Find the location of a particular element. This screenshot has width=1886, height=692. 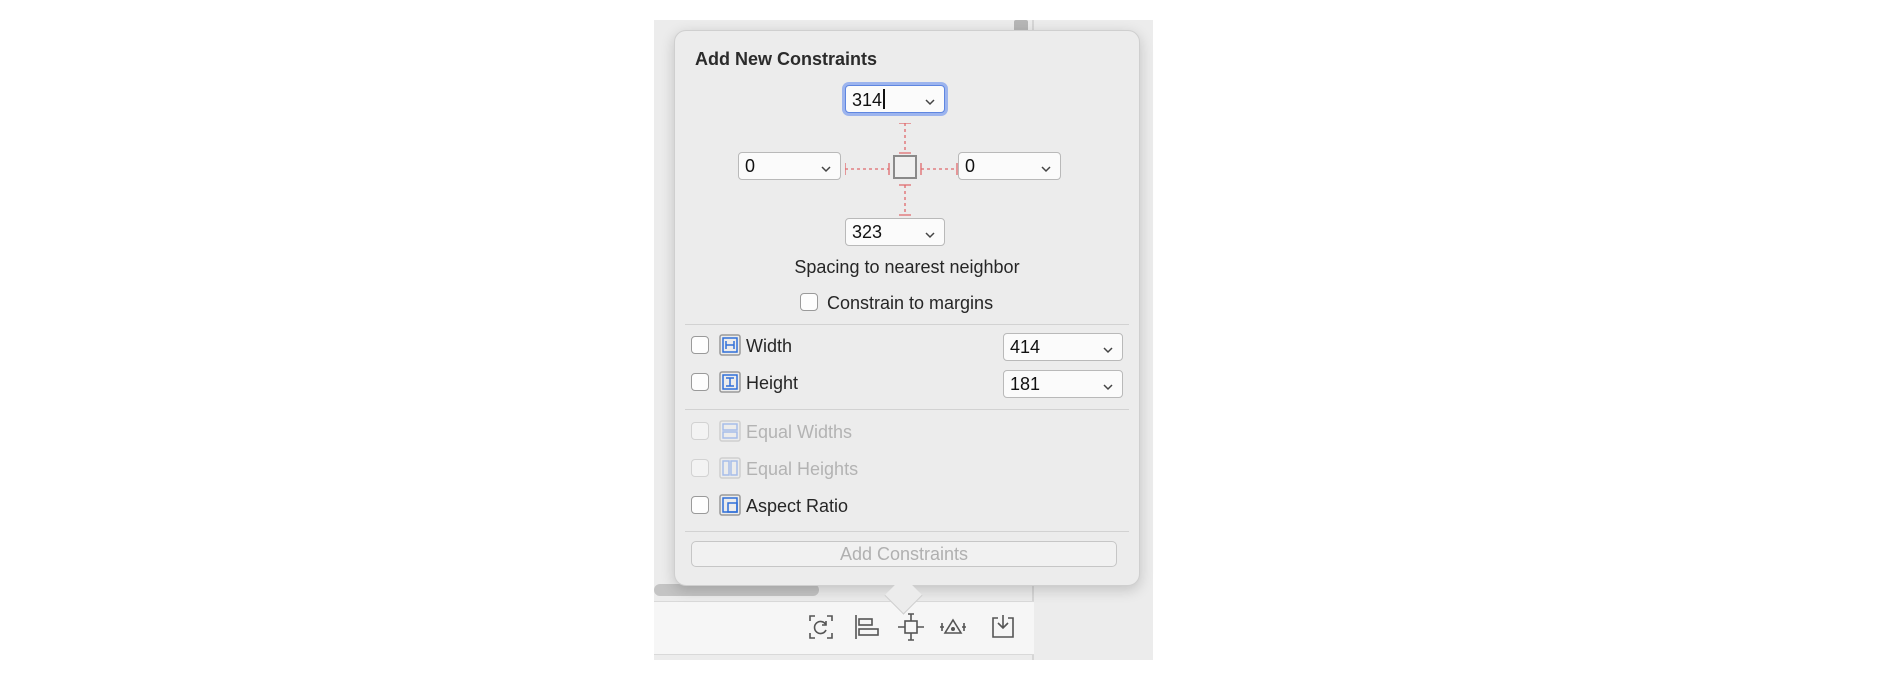

equal-heights-checkbox is located at coordinates (700, 468).